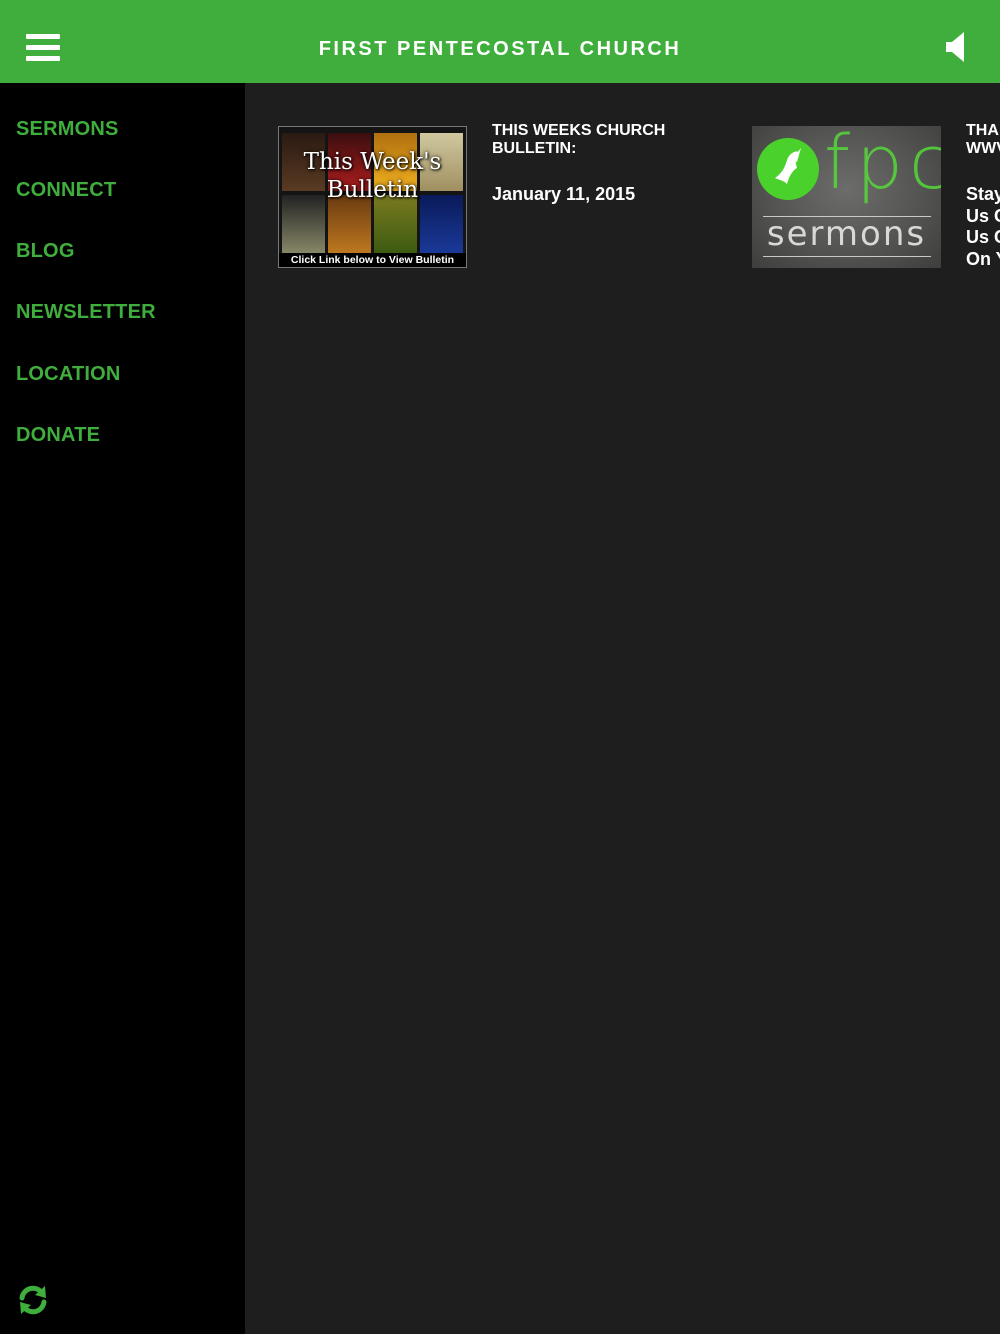  What do you see at coordinates (372, 190) in the screenshot?
I see `bulletin-heading-2: Bulletin` at bounding box center [372, 190].